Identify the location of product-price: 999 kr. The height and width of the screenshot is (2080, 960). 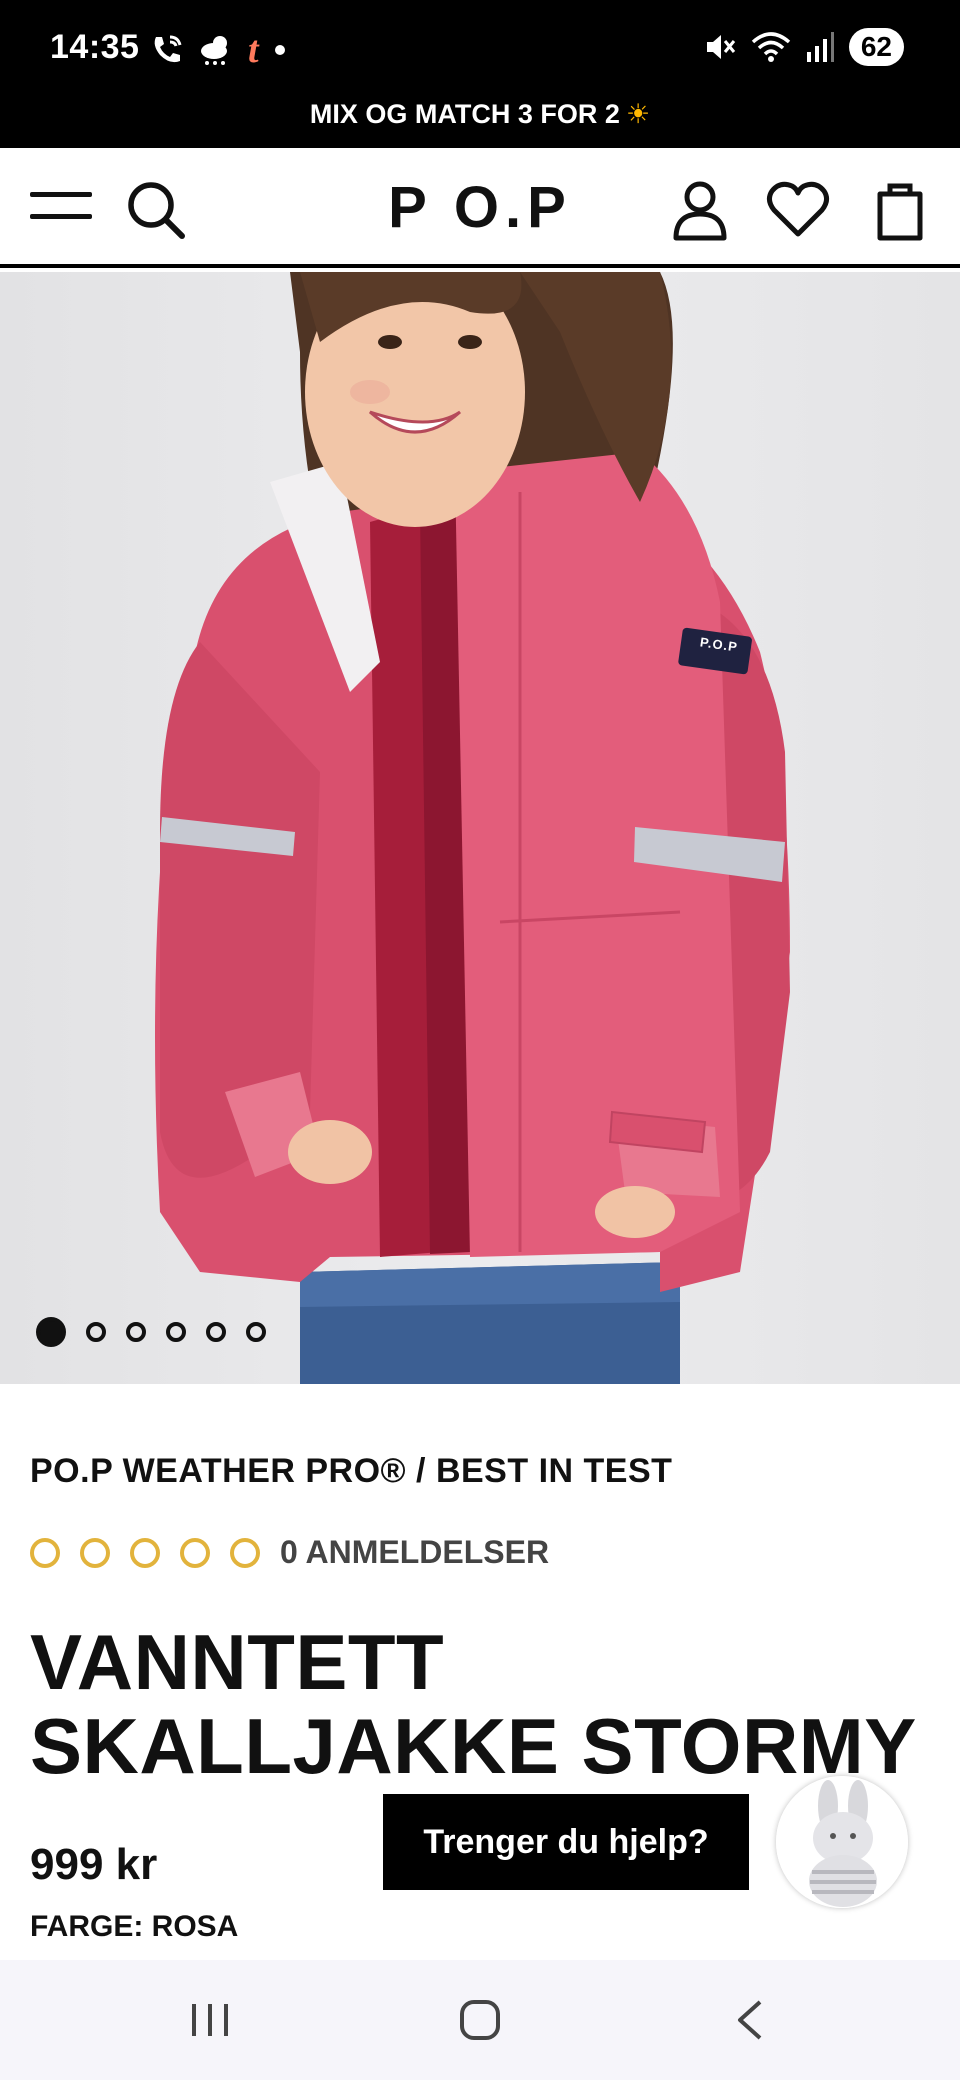
(94, 1864).